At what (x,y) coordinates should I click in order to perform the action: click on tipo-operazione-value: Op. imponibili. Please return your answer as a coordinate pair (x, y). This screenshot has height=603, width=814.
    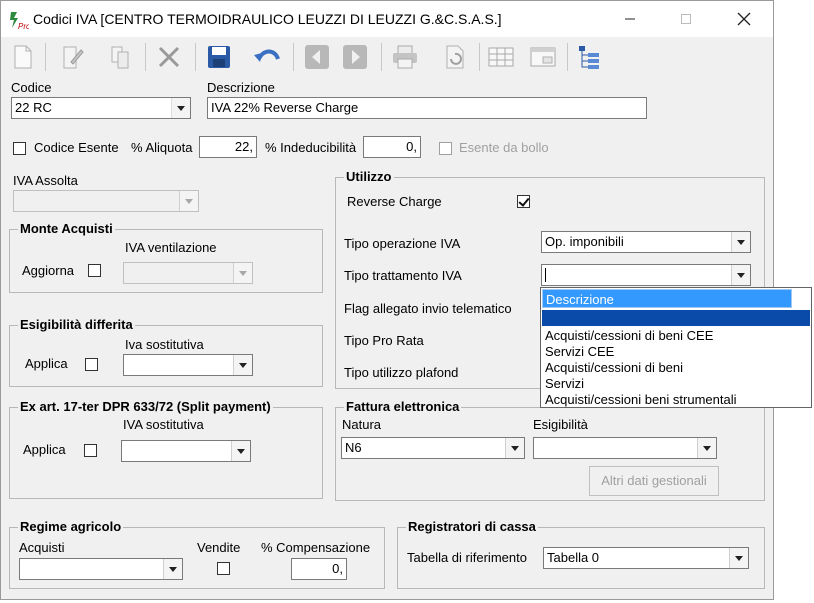
    Looking at the image, I should click on (584, 241).